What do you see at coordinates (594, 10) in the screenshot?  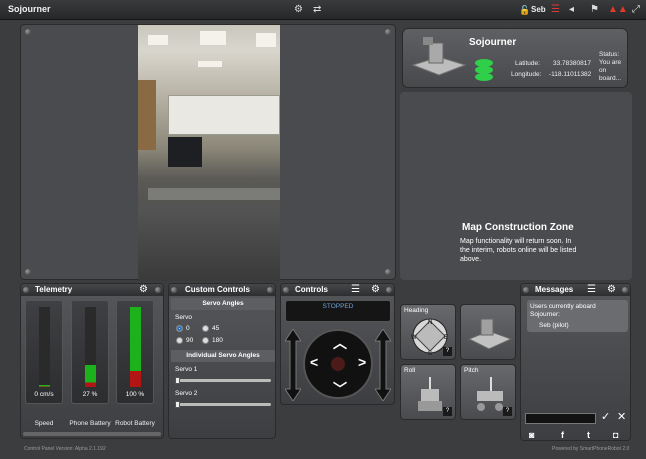 I see `flag-icon: ⚑` at bounding box center [594, 10].